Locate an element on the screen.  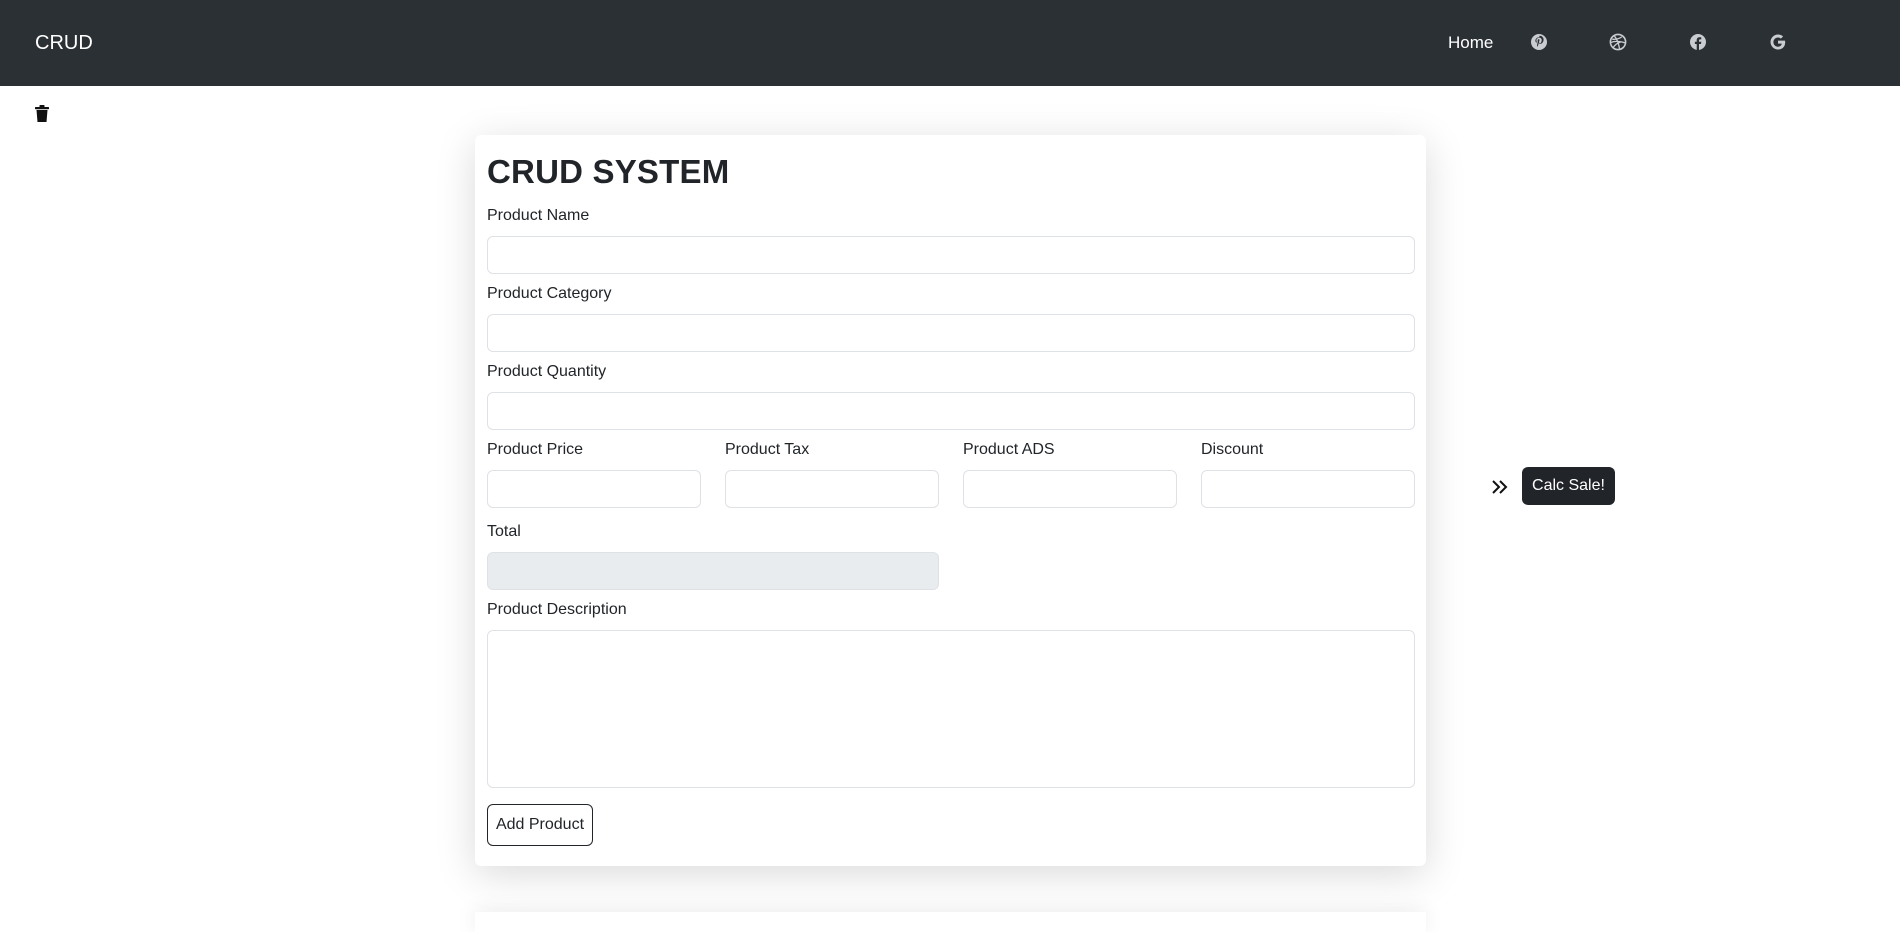
product-ads-input is located at coordinates (1070, 489).